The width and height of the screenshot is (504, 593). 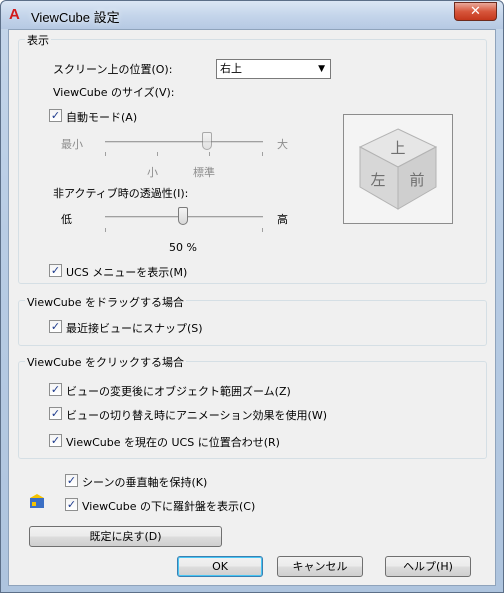 What do you see at coordinates (125, 536) in the screenshot?
I see `restore-defaults-button: 既定に戻す(D)` at bounding box center [125, 536].